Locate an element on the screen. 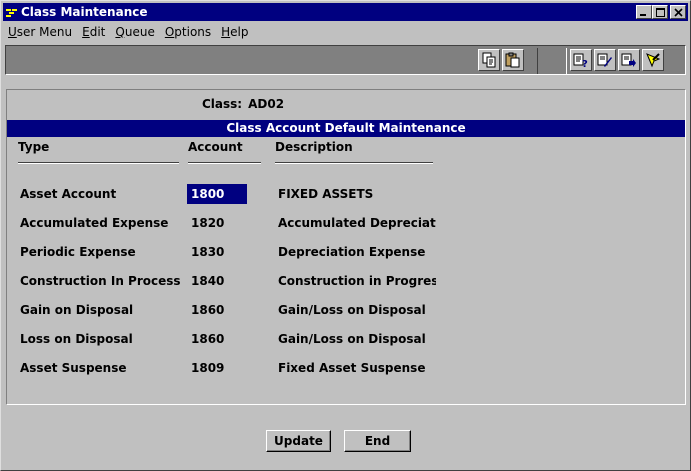 The width and height of the screenshot is (691, 471). class-label: Class: is located at coordinates (222, 104).